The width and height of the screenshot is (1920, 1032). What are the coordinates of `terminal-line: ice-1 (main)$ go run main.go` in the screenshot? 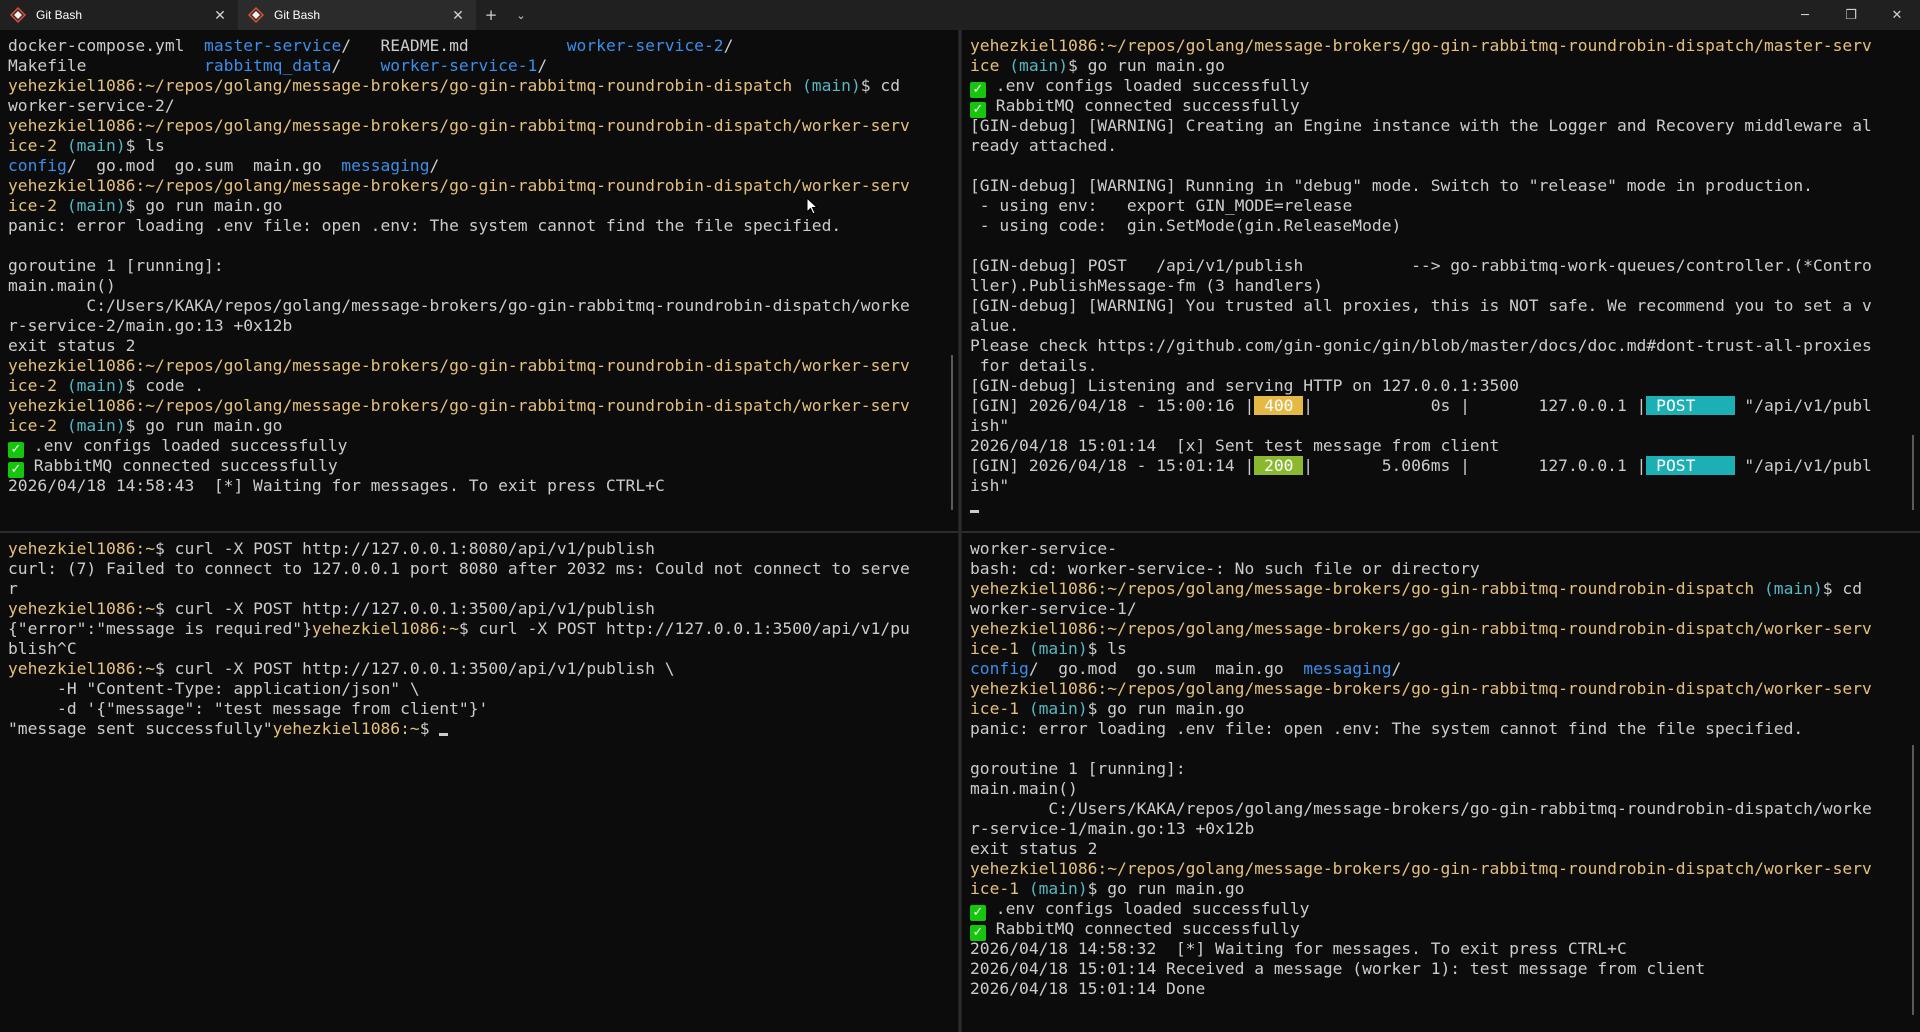 It's located at (1445, 889).